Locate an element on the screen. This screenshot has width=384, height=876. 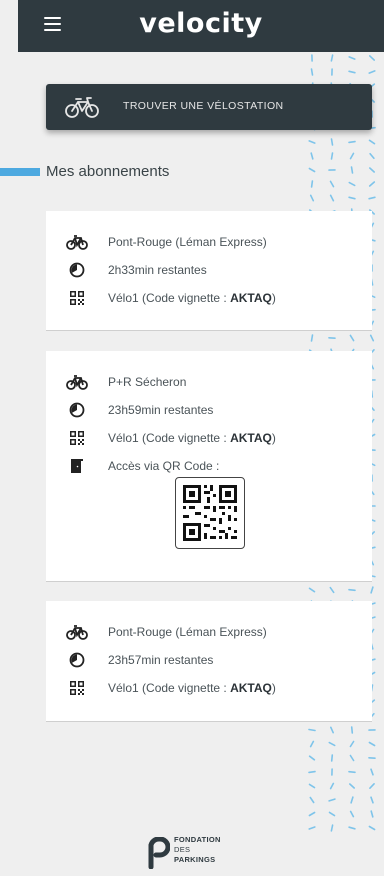
section-title: Mes abonnements is located at coordinates (84, 172).